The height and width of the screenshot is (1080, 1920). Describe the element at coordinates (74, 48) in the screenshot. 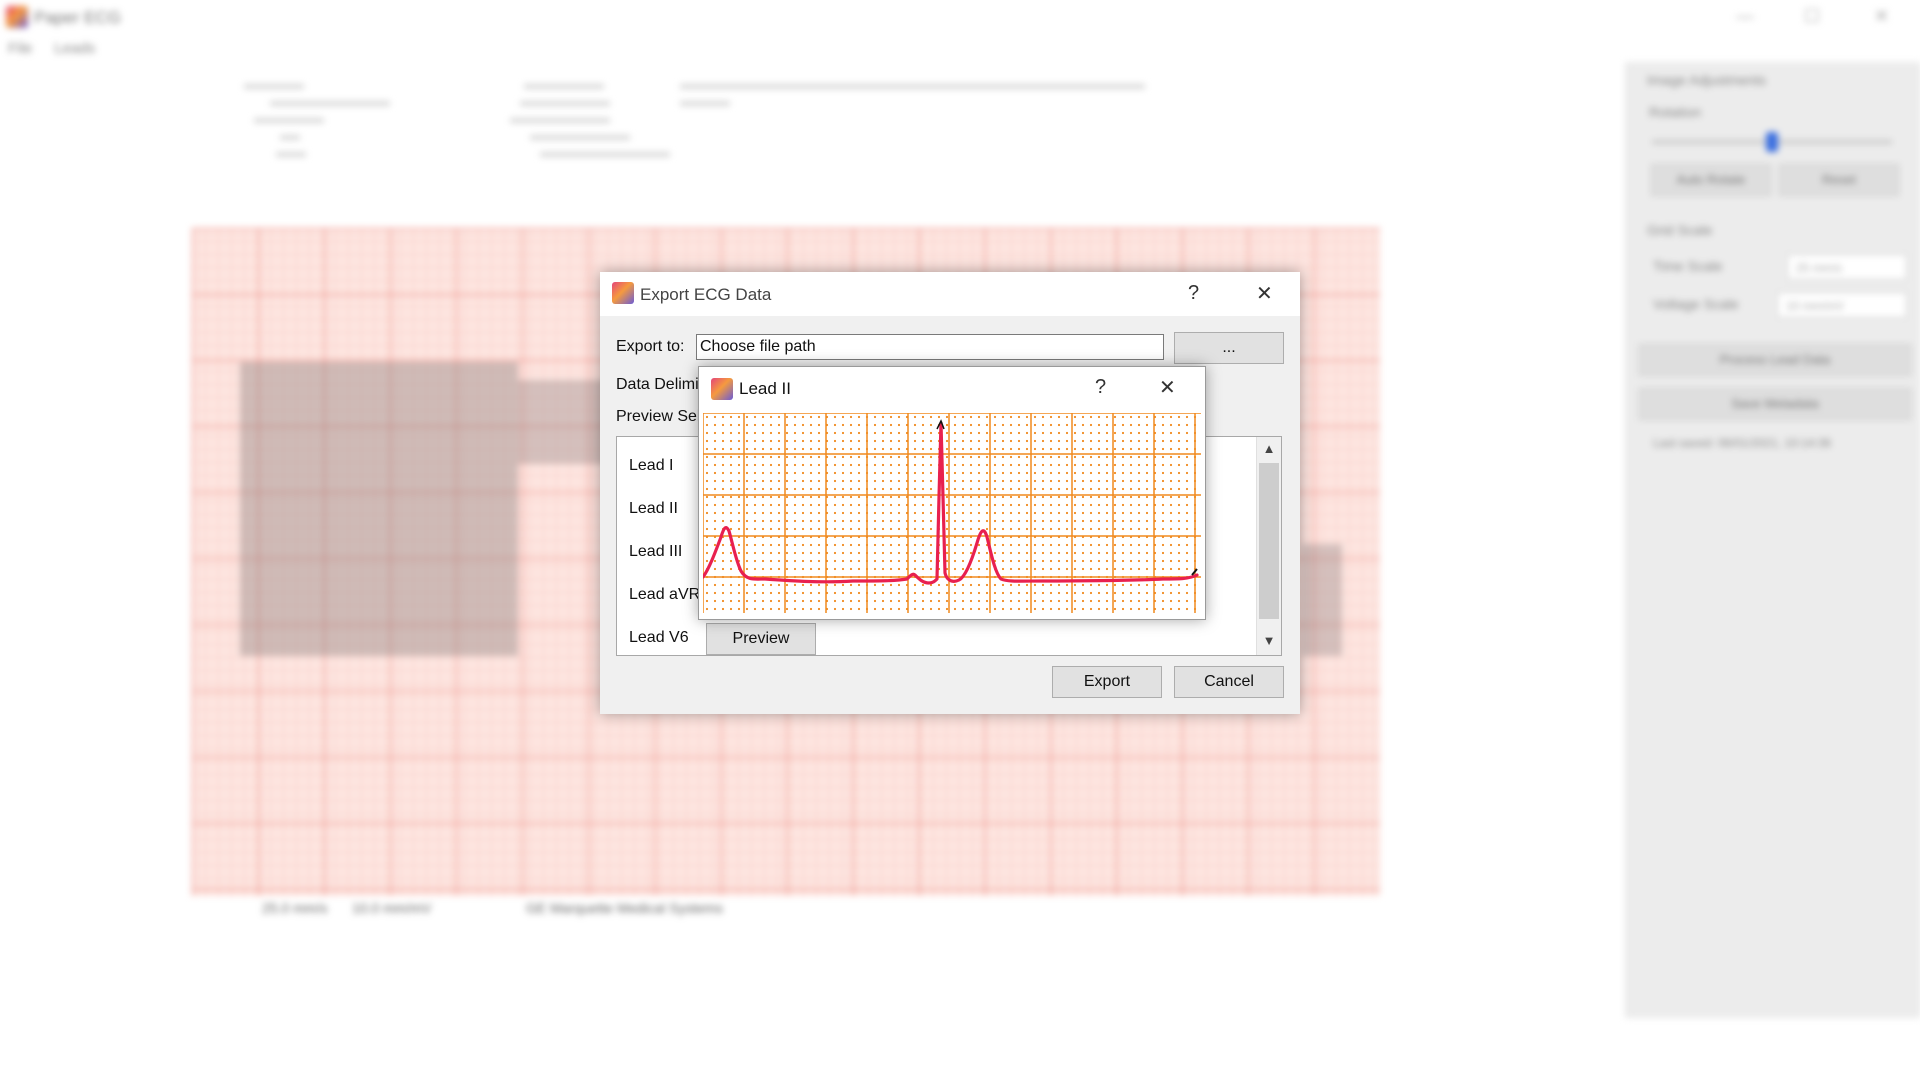

I see `menu-leads: Leads` at that location.